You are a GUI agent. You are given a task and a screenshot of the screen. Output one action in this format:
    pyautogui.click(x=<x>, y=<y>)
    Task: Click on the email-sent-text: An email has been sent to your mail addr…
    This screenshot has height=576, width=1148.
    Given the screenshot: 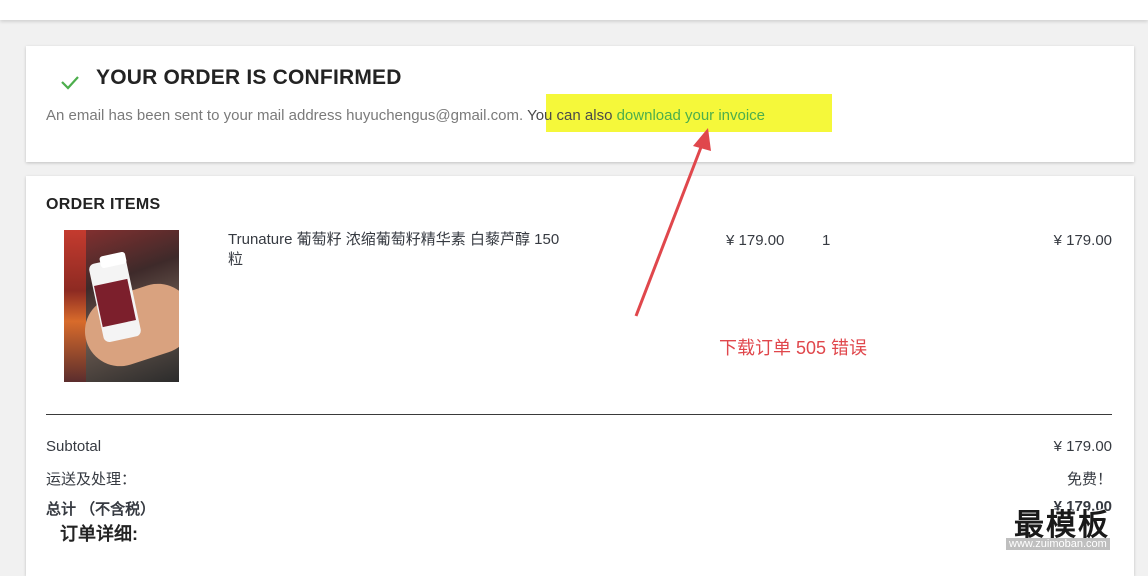 What is the action you would take?
    pyautogui.click(x=285, y=115)
    